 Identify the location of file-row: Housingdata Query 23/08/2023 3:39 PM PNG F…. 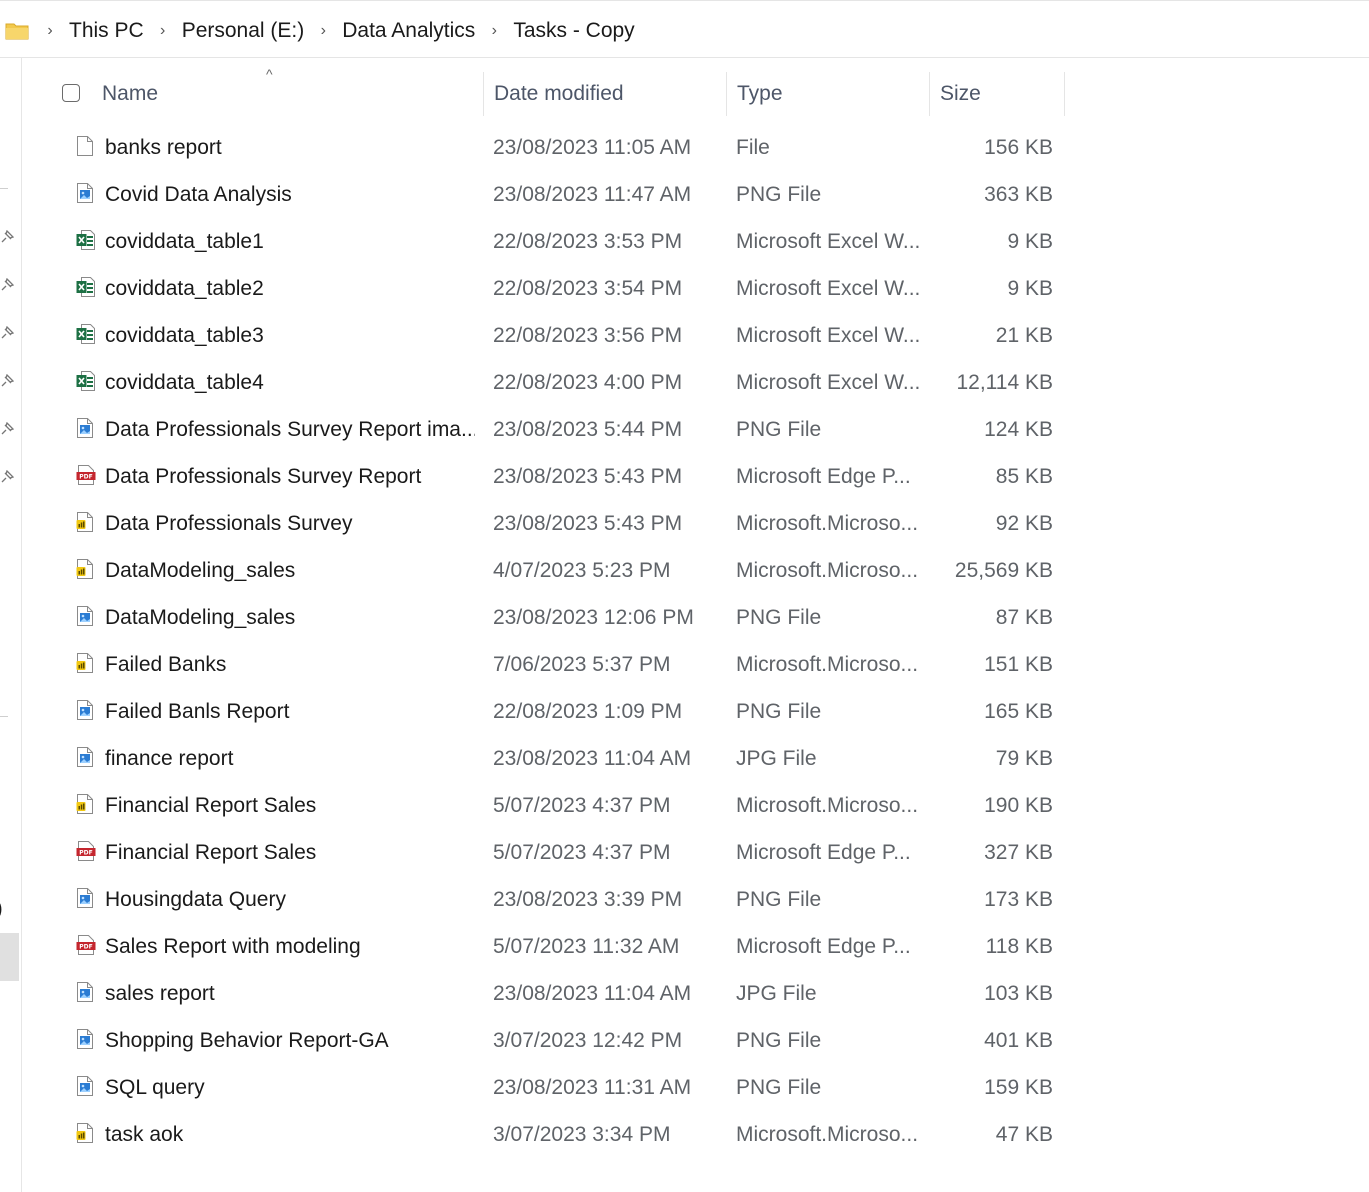
(572, 899).